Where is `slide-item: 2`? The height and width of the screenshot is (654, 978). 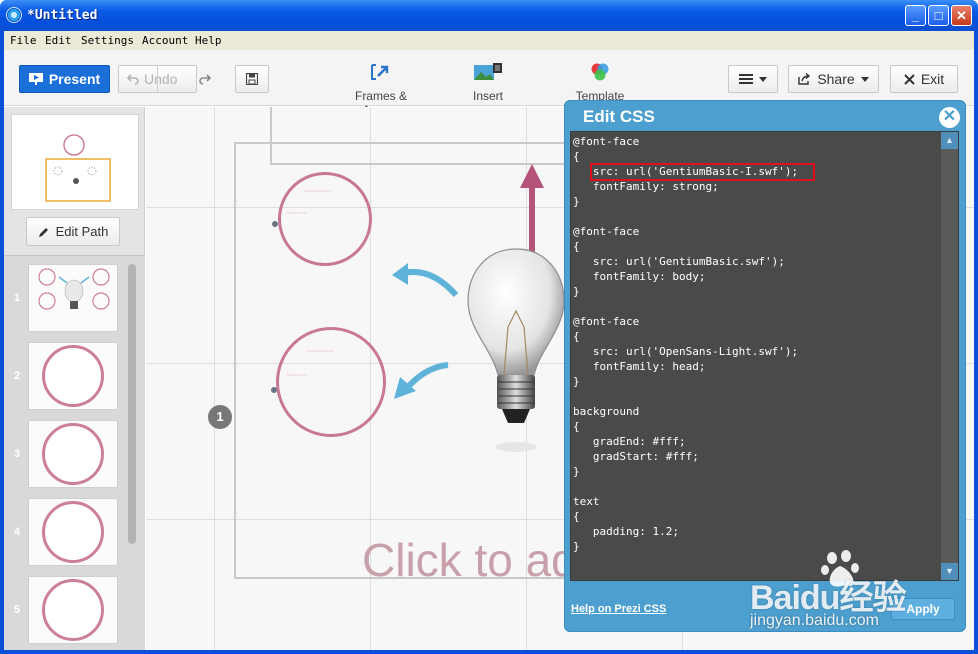
slide-item: 2 is located at coordinates (68, 376).